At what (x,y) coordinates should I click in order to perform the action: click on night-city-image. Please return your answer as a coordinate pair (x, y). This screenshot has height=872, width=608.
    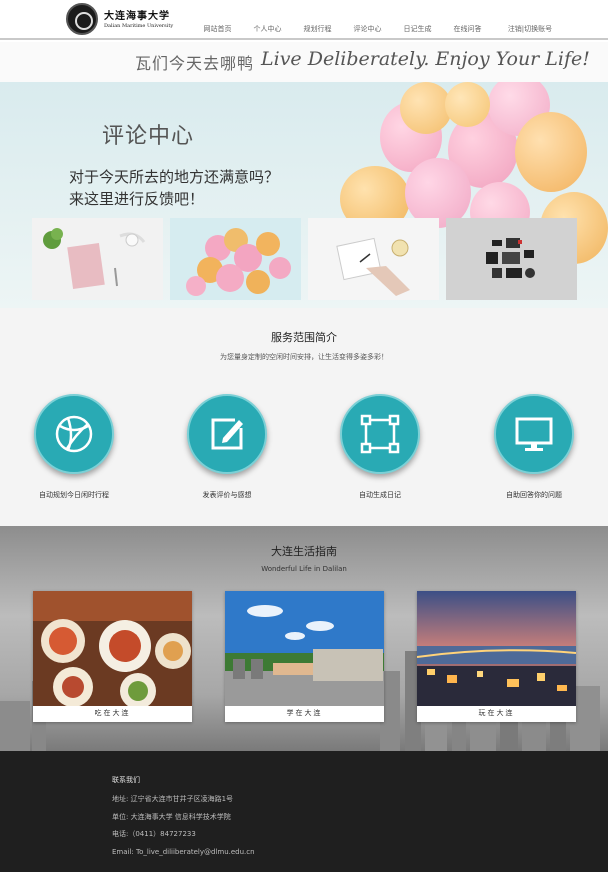
    Looking at the image, I should click on (496, 648).